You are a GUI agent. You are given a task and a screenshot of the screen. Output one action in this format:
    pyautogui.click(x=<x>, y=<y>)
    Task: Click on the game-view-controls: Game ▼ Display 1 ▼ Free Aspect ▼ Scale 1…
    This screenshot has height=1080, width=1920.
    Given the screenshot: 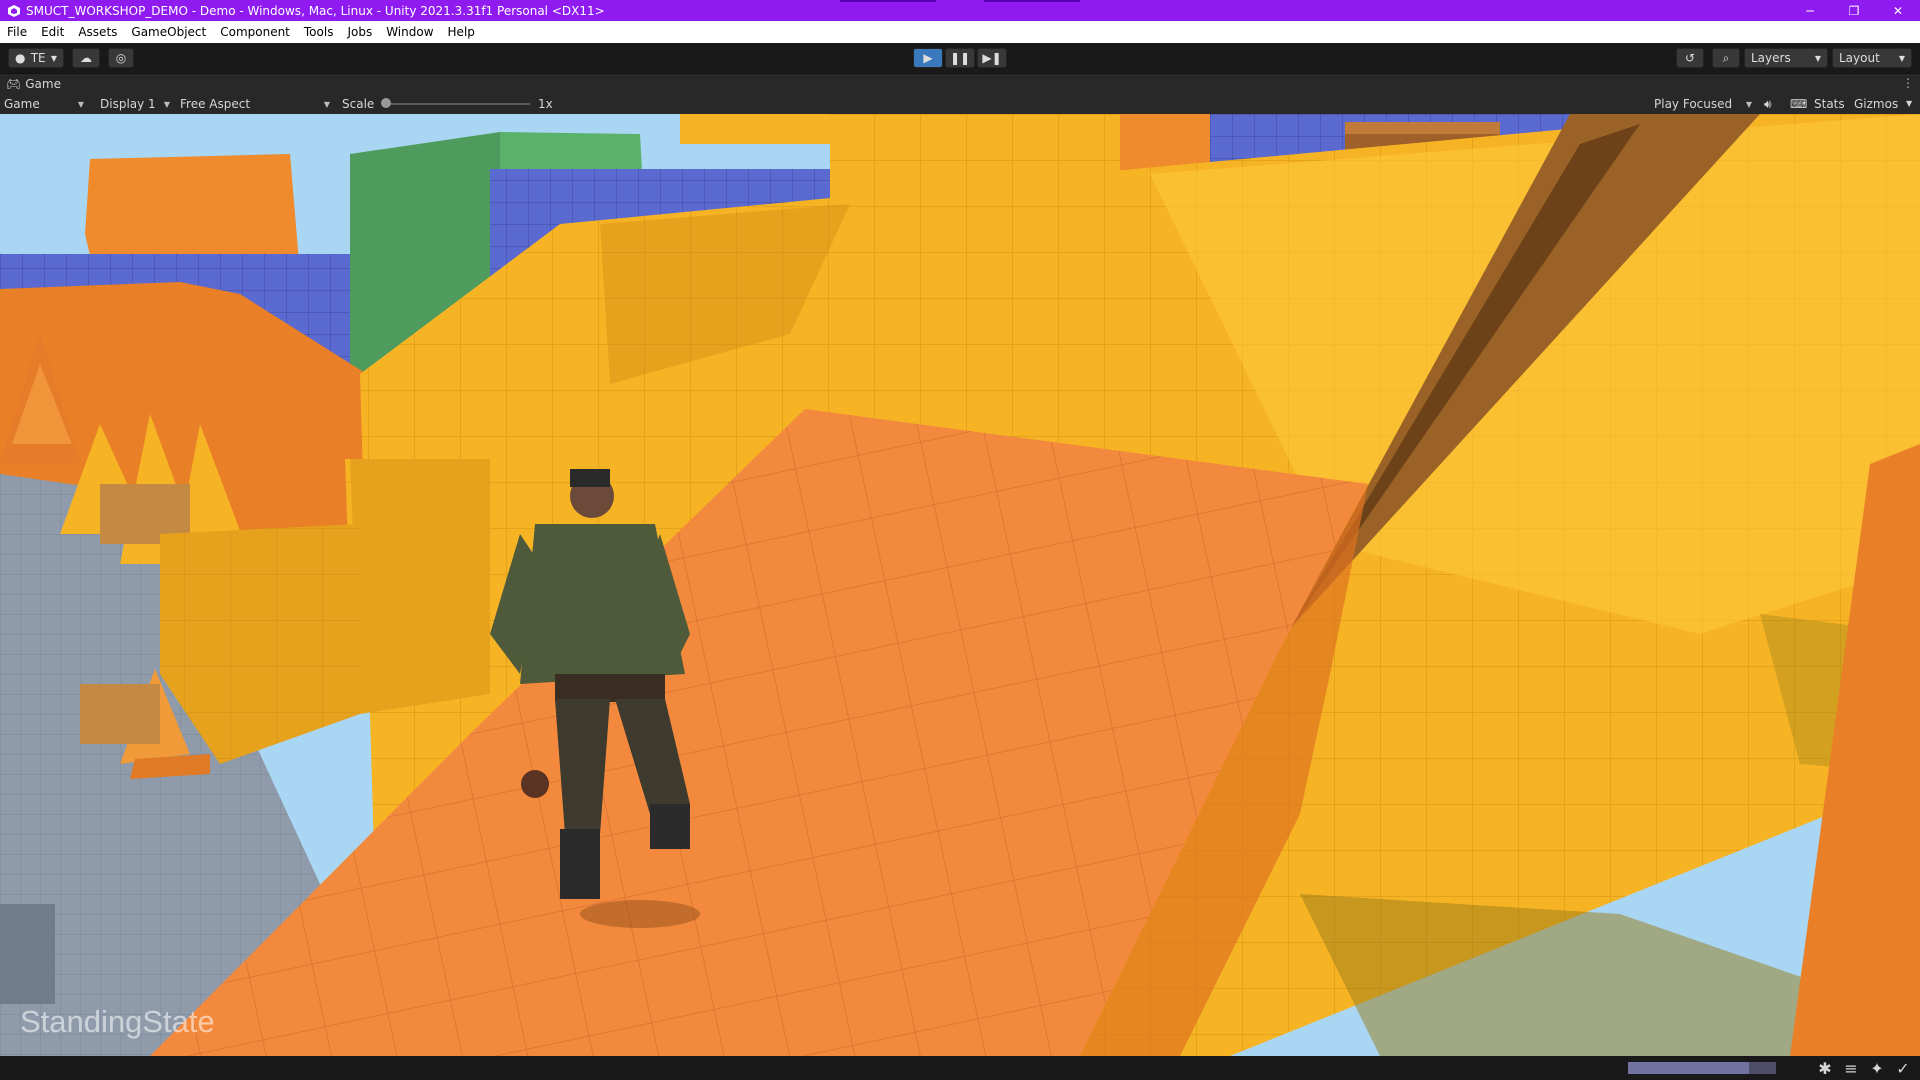 What is the action you would take?
    pyautogui.click(x=960, y=104)
    